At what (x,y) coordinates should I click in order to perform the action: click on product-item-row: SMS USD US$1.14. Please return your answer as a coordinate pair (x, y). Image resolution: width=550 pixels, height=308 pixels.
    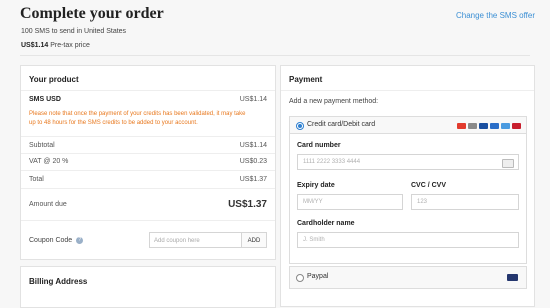
    Looking at the image, I should click on (148, 99).